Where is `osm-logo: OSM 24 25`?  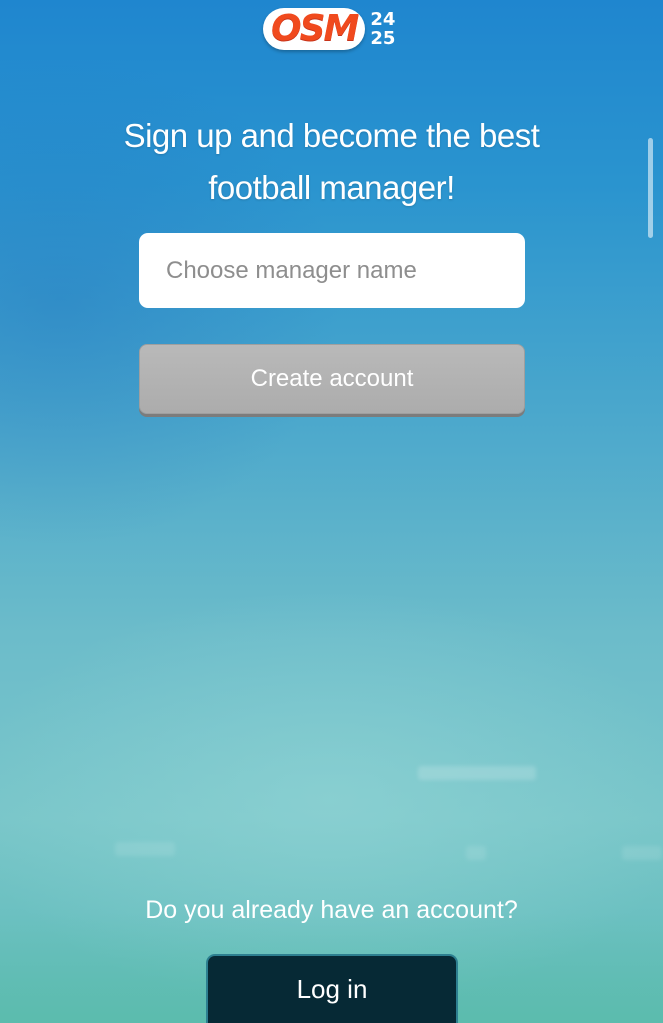
osm-logo: OSM 24 25 is located at coordinates (329, 29).